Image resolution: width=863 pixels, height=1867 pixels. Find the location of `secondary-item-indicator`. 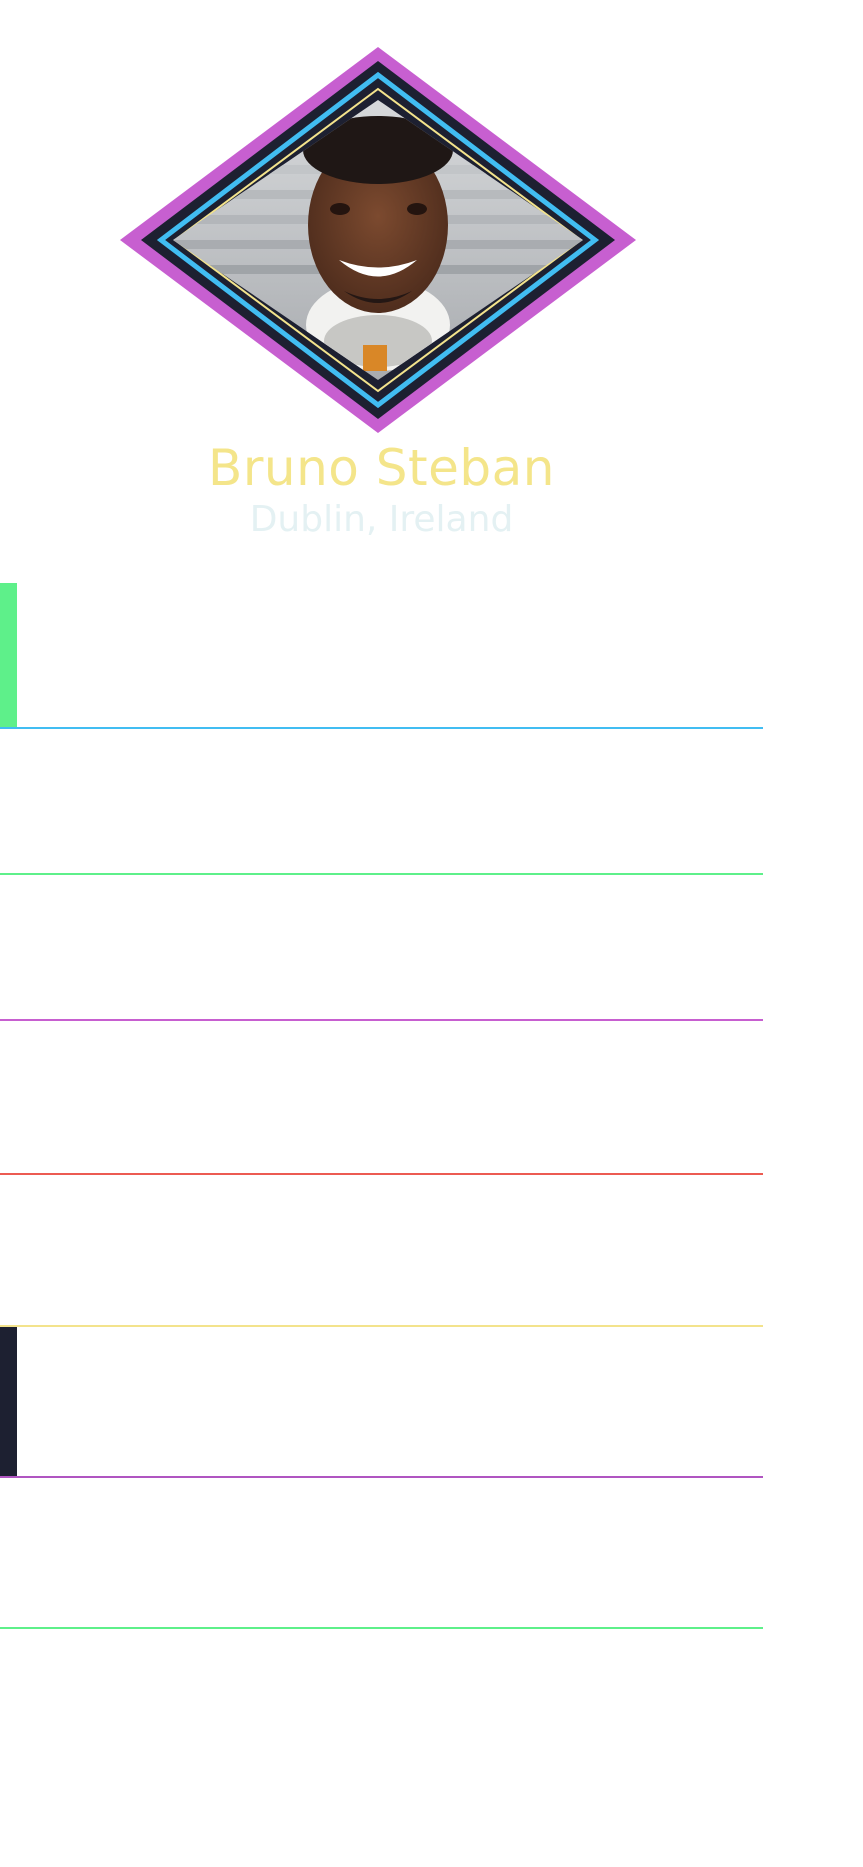

secondary-item-indicator is located at coordinates (8, 1401).